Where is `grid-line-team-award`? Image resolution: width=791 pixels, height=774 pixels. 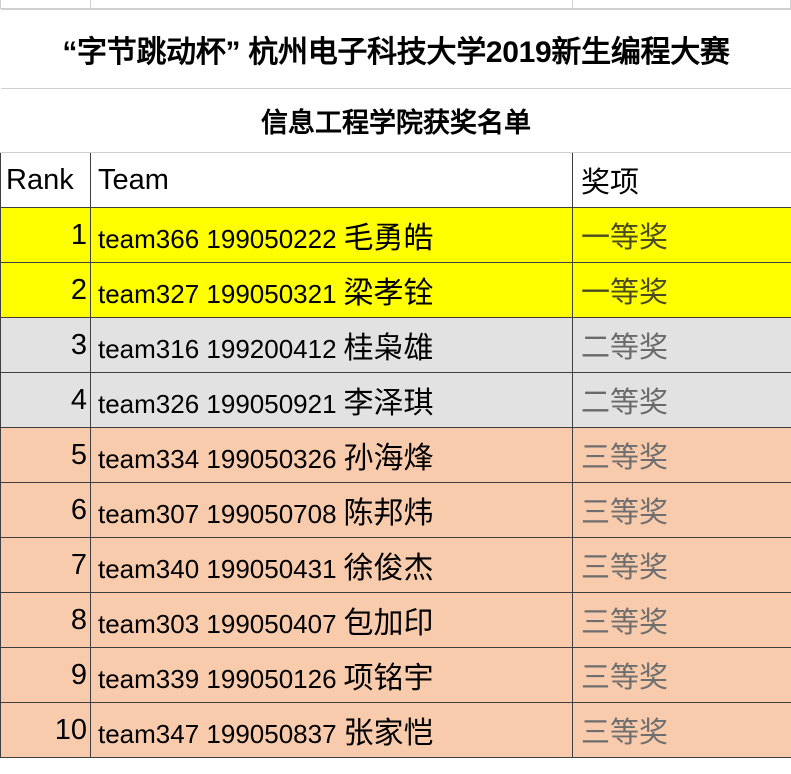
grid-line-team-award is located at coordinates (572, 4).